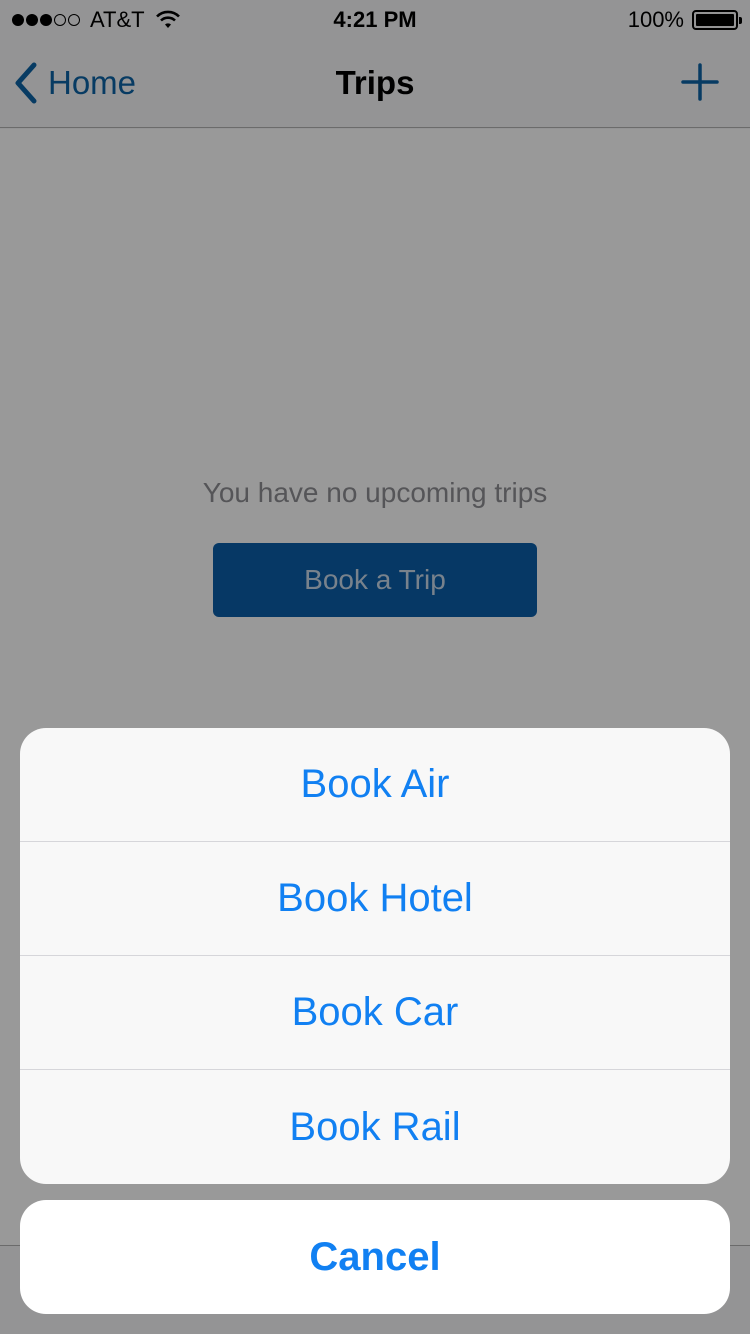  I want to click on book-air-button: Book Air, so click(375, 785).